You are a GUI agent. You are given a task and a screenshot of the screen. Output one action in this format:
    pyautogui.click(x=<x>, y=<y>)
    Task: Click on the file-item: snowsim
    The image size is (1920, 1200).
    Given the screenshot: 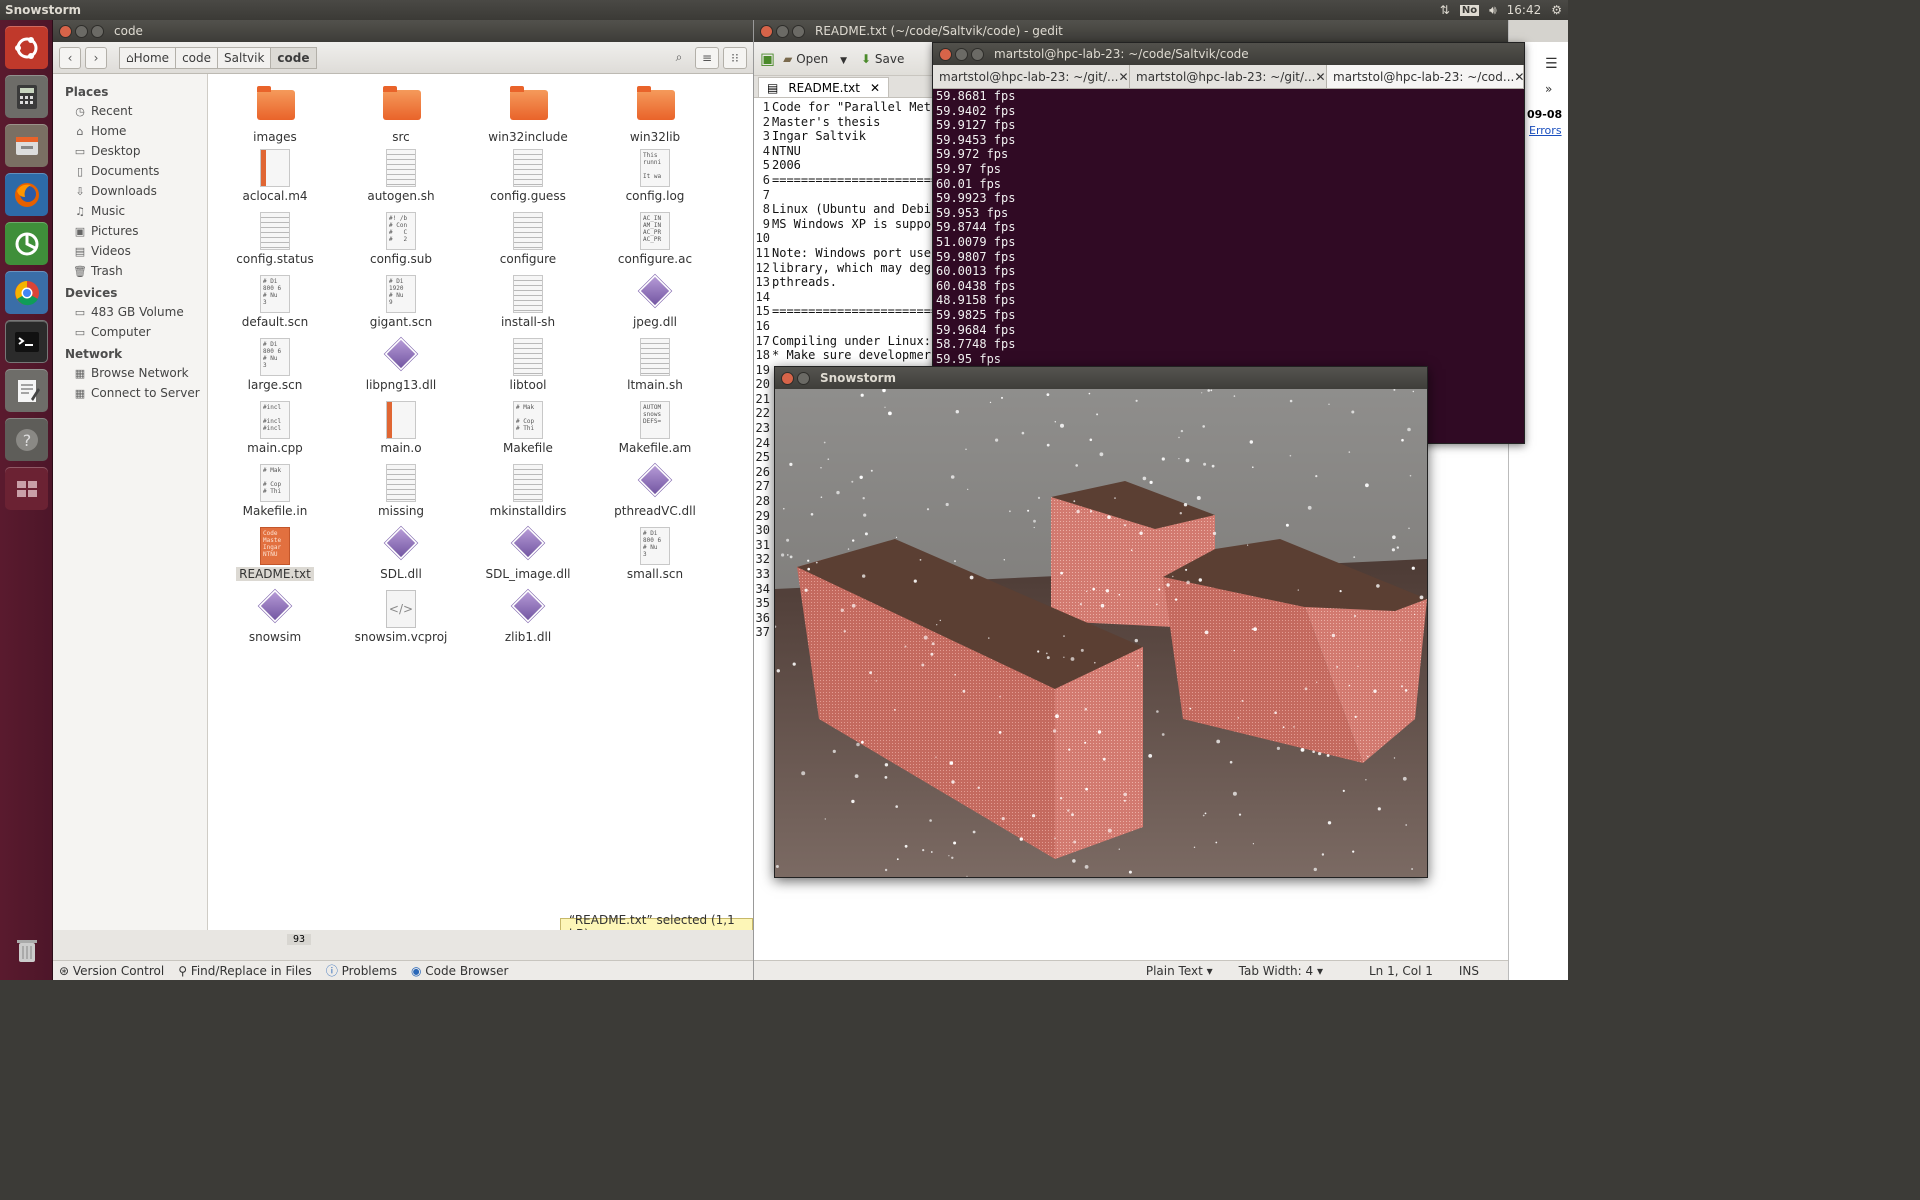 What is the action you would take?
    pyautogui.click(x=275, y=617)
    